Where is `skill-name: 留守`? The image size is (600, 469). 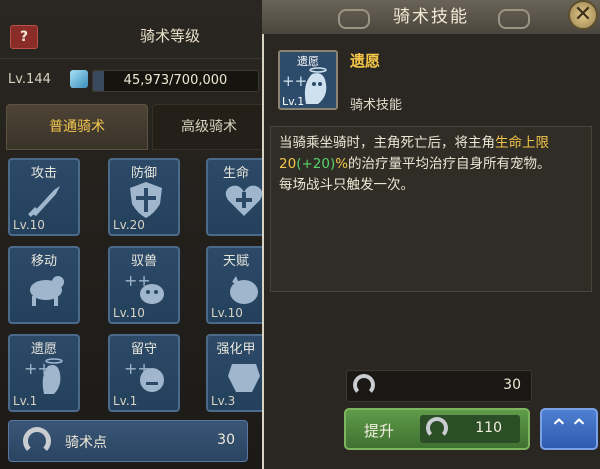
skill-name: 留守 is located at coordinates (143, 349).